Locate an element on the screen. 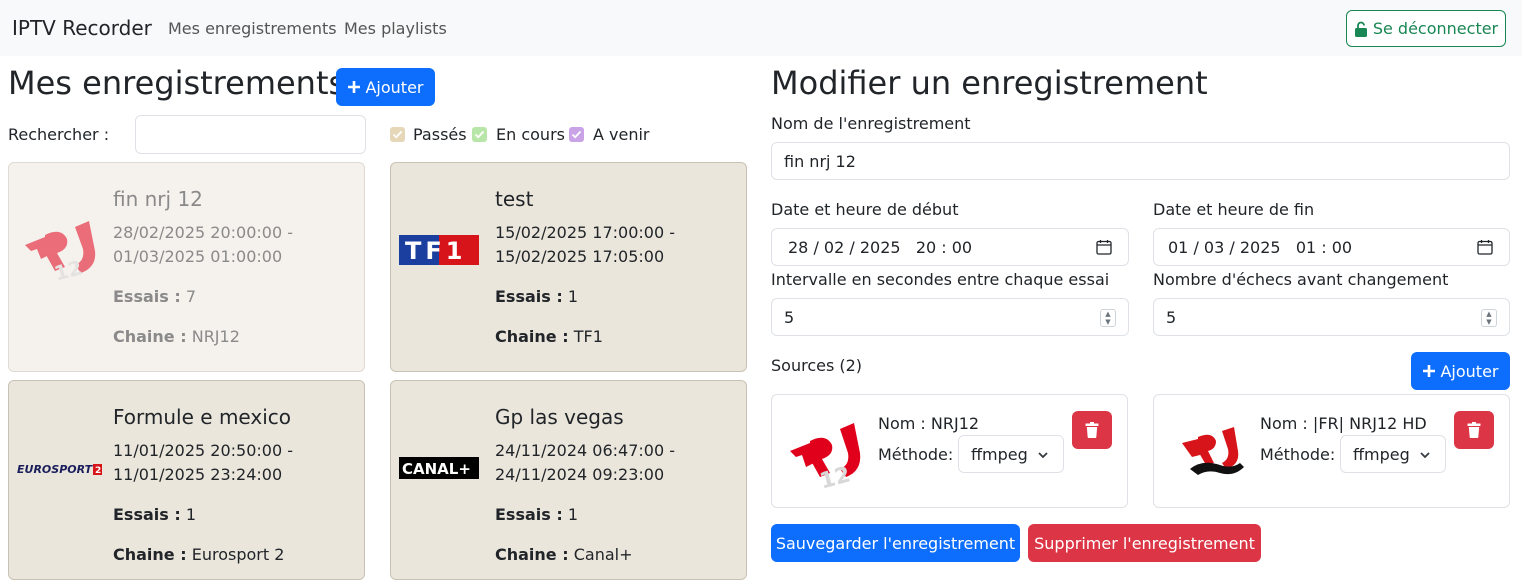 This screenshot has height=580, width=1522. nrj-panther-logo is located at coordinates (1213, 451).